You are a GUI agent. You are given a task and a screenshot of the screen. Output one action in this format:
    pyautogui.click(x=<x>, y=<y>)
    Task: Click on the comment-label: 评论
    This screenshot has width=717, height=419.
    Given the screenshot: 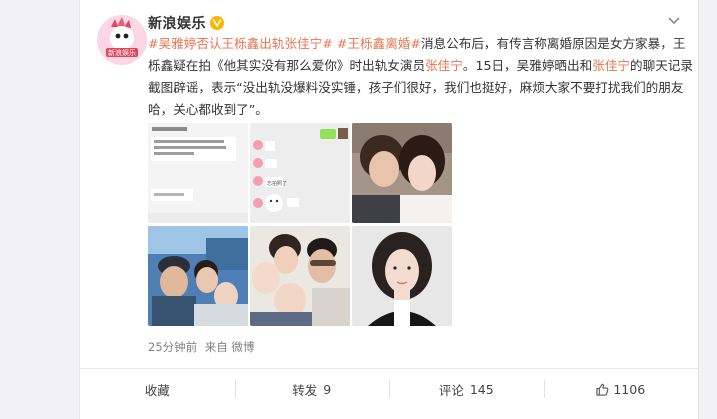 What is the action you would take?
    pyautogui.click(x=451, y=390)
    